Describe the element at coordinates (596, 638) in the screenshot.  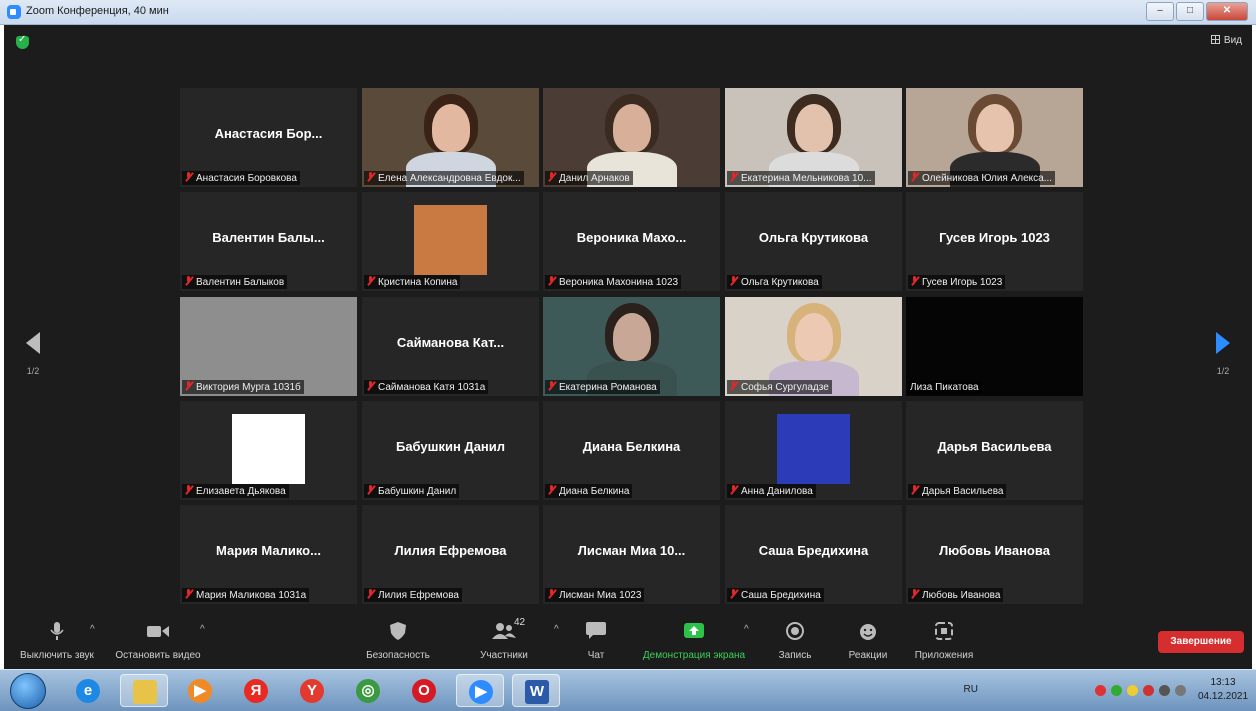
I see `chat-button: Чат` at that location.